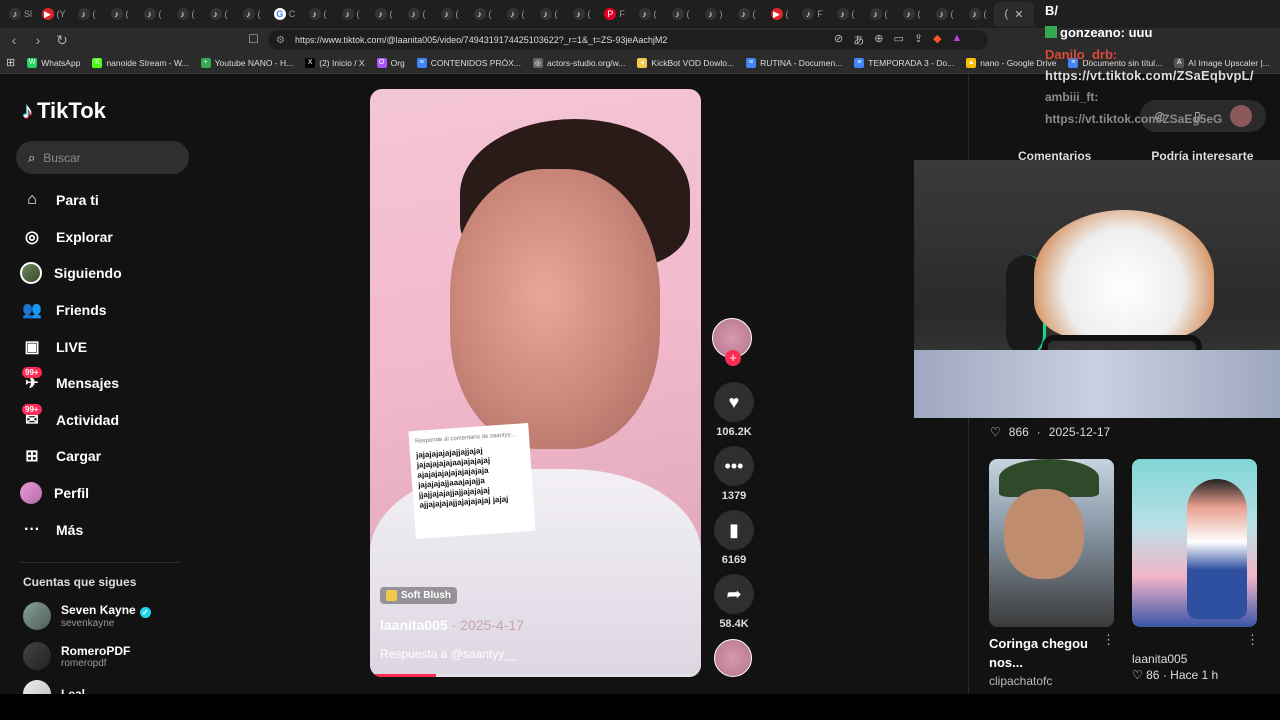 This screenshot has height=720, width=1280. What do you see at coordinates (284, 14) in the screenshot?
I see `browser-tab: GC` at bounding box center [284, 14].